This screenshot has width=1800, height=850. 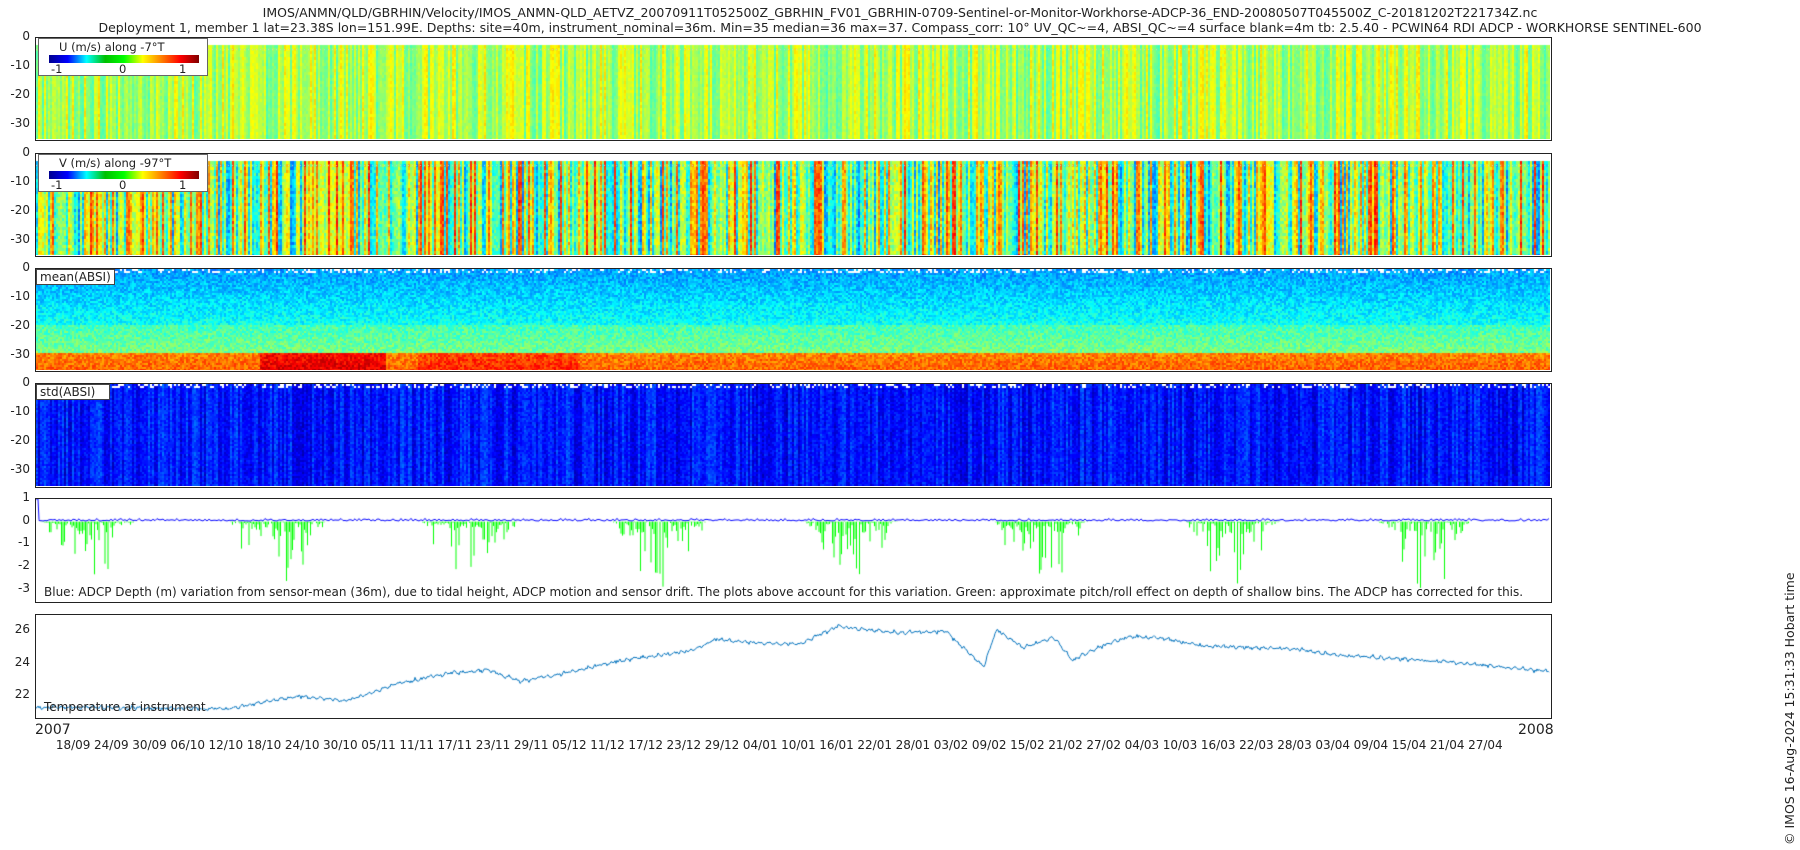 I want to click on x-tick-label: 06/10, so click(x=187, y=745).